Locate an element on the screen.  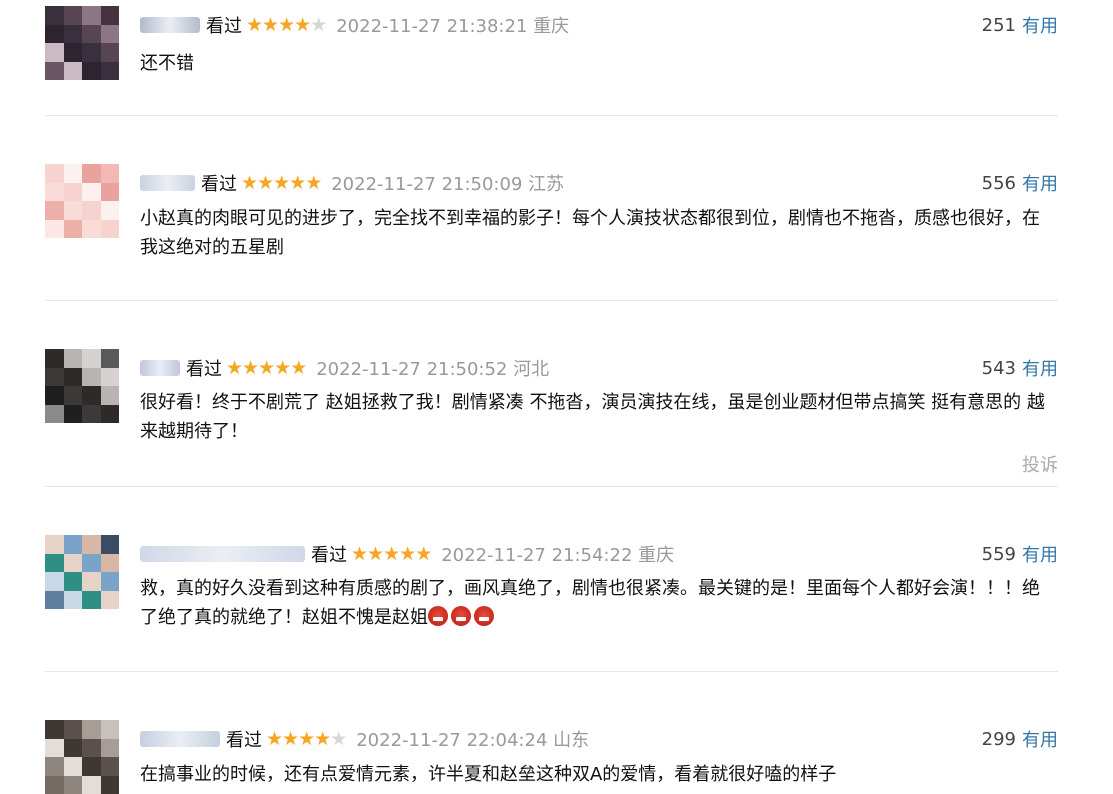
comment-header: 看过 ★ ★ ★ ★ ★ 2022-11-27 21:54:22 重庆 is located at coordinates (407, 554).